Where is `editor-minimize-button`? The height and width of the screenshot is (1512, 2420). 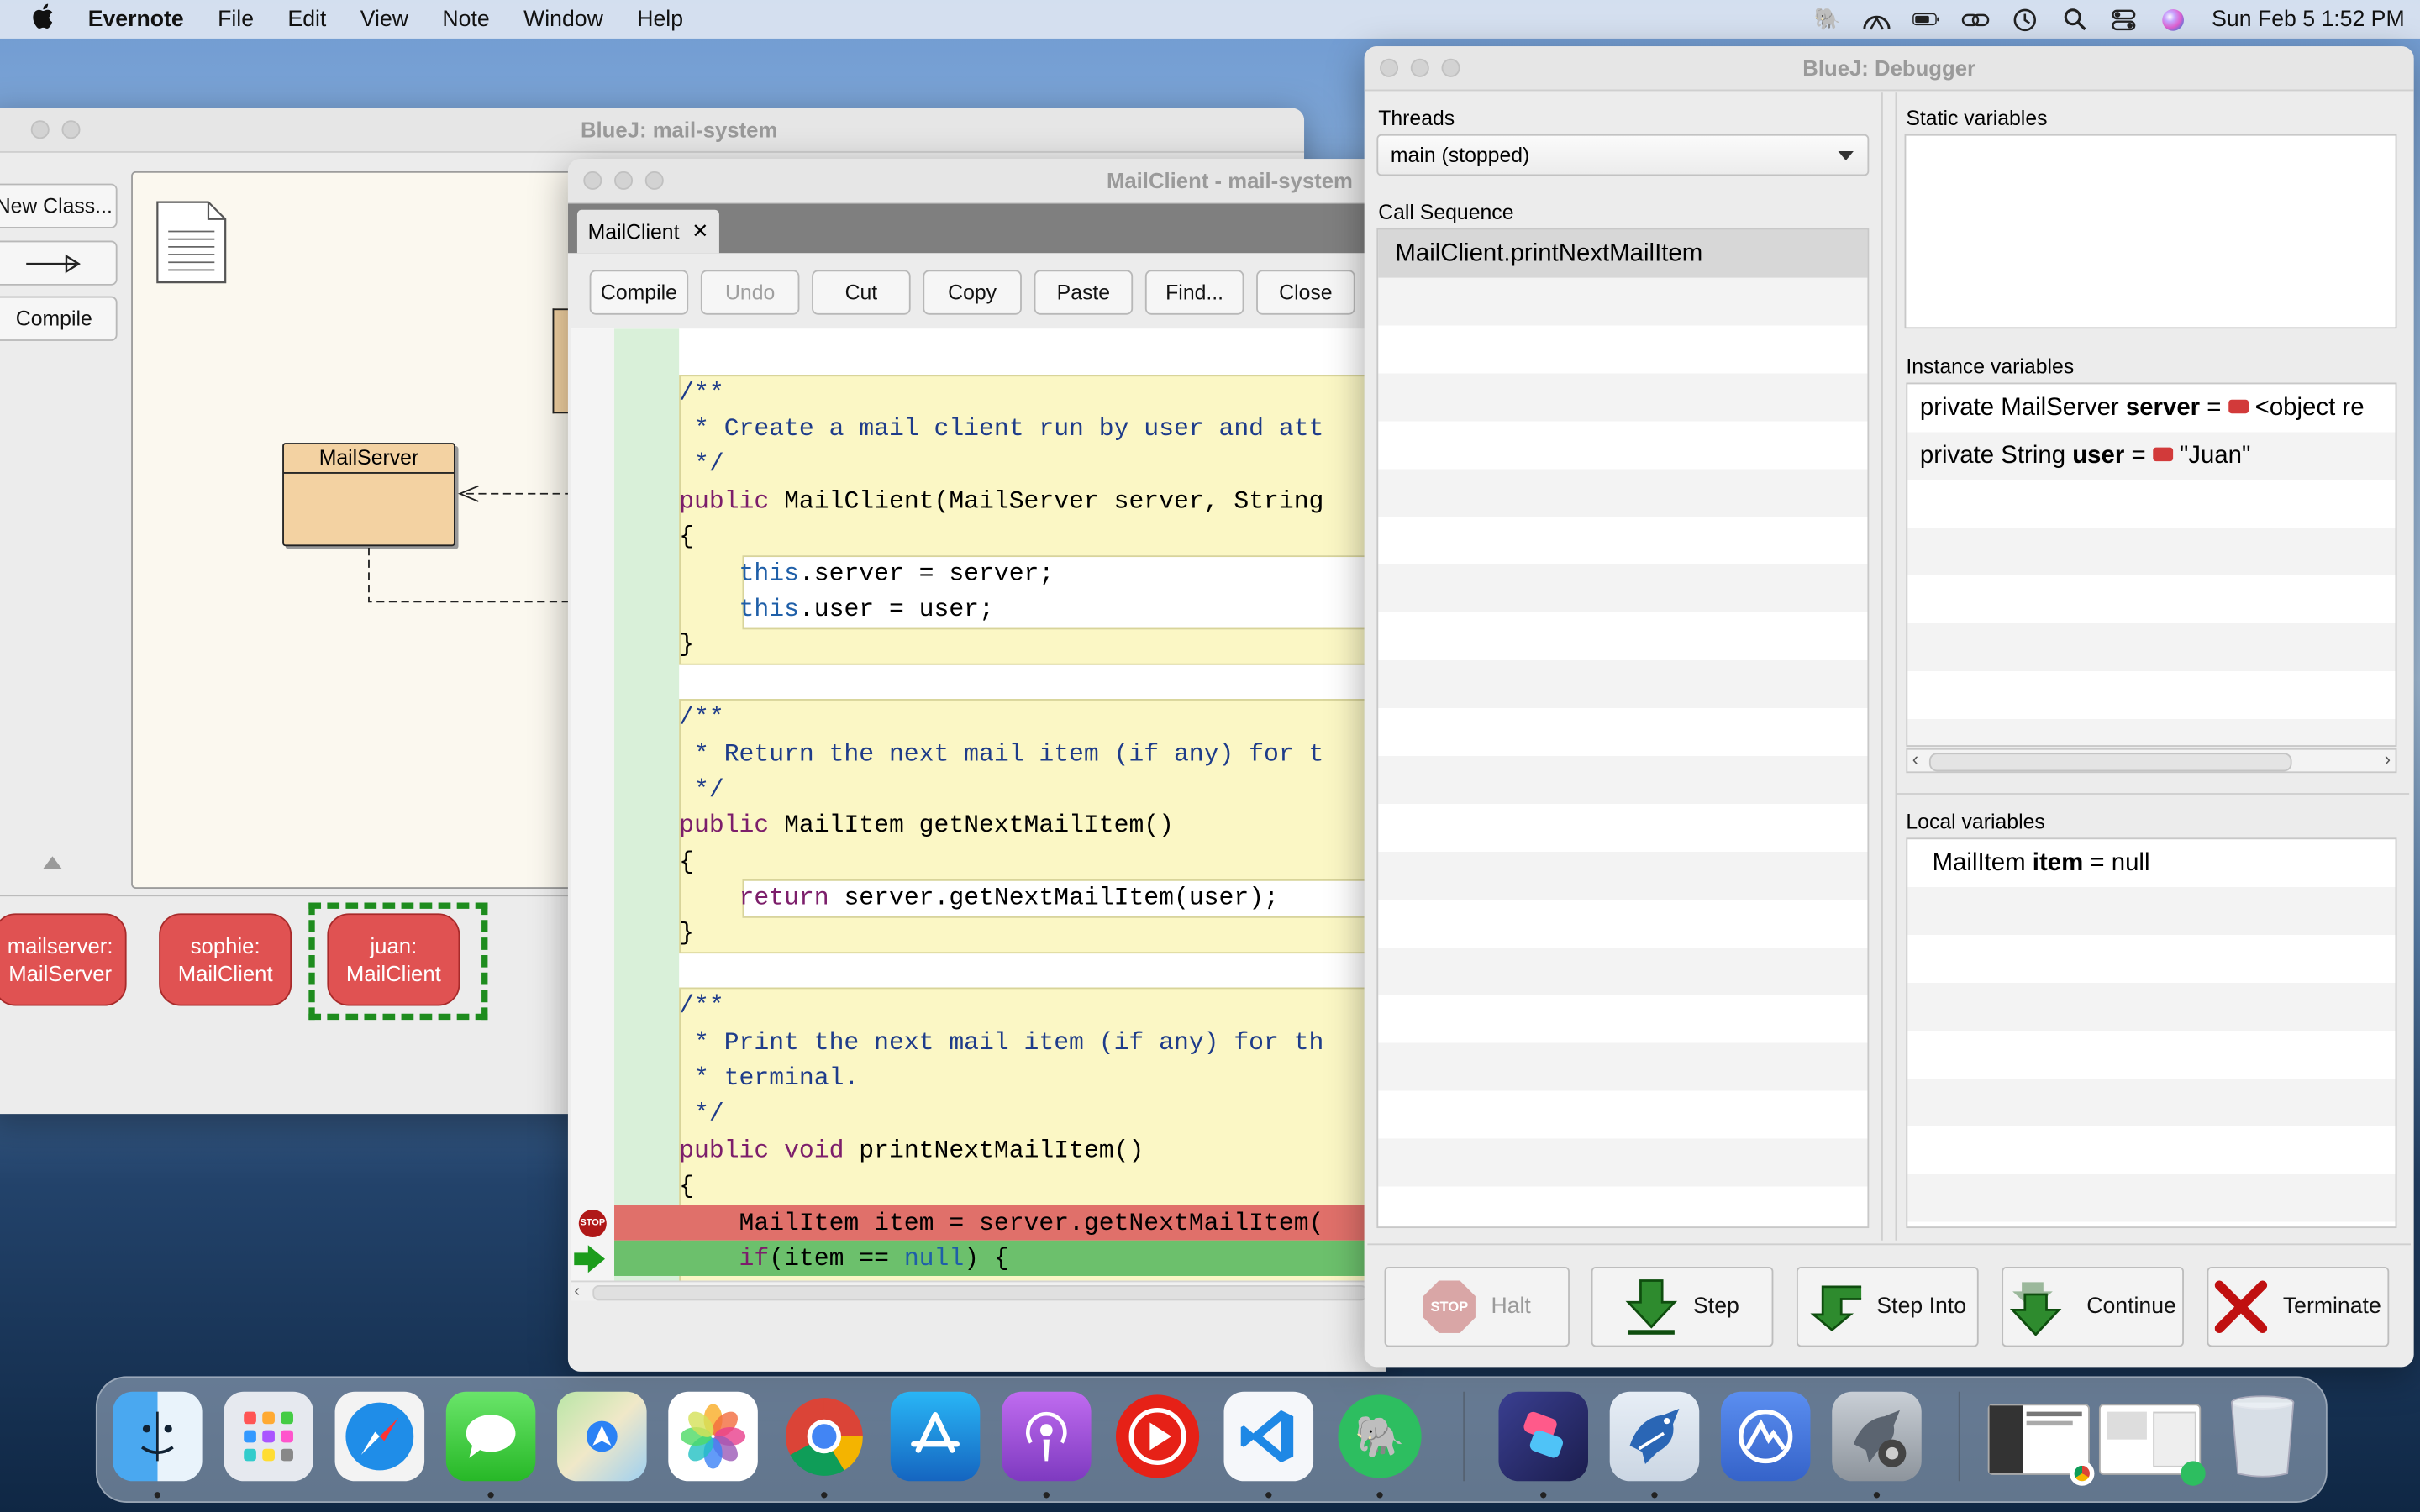
editor-minimize-button is located at coordinates (624, 180).